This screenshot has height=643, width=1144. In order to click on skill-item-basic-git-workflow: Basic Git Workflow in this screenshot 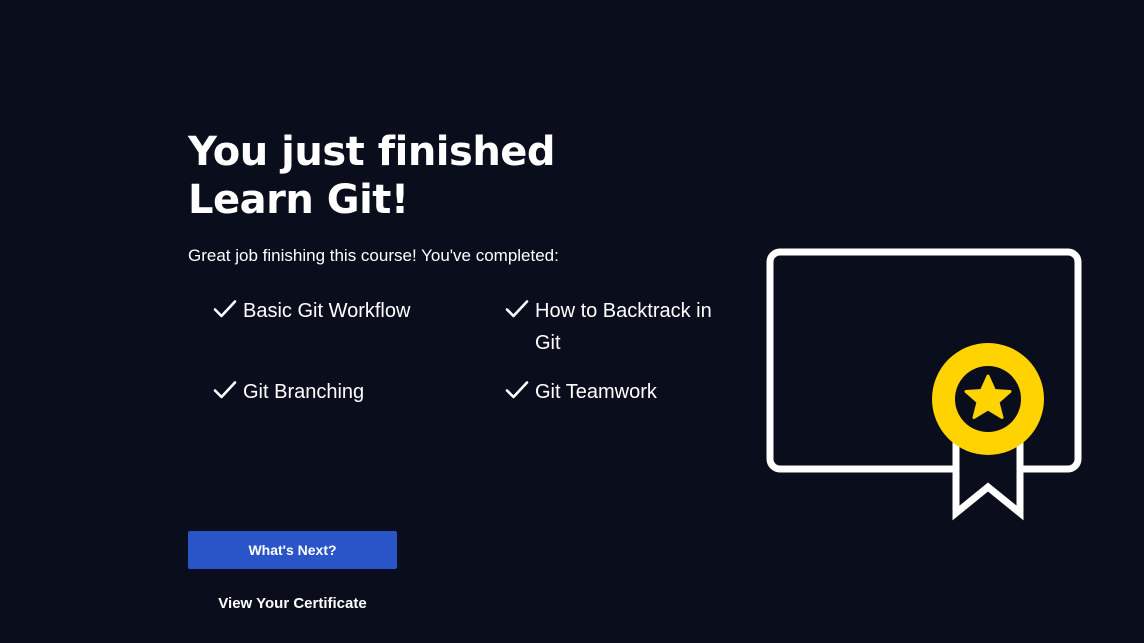, I will do `click(359, 327)`.